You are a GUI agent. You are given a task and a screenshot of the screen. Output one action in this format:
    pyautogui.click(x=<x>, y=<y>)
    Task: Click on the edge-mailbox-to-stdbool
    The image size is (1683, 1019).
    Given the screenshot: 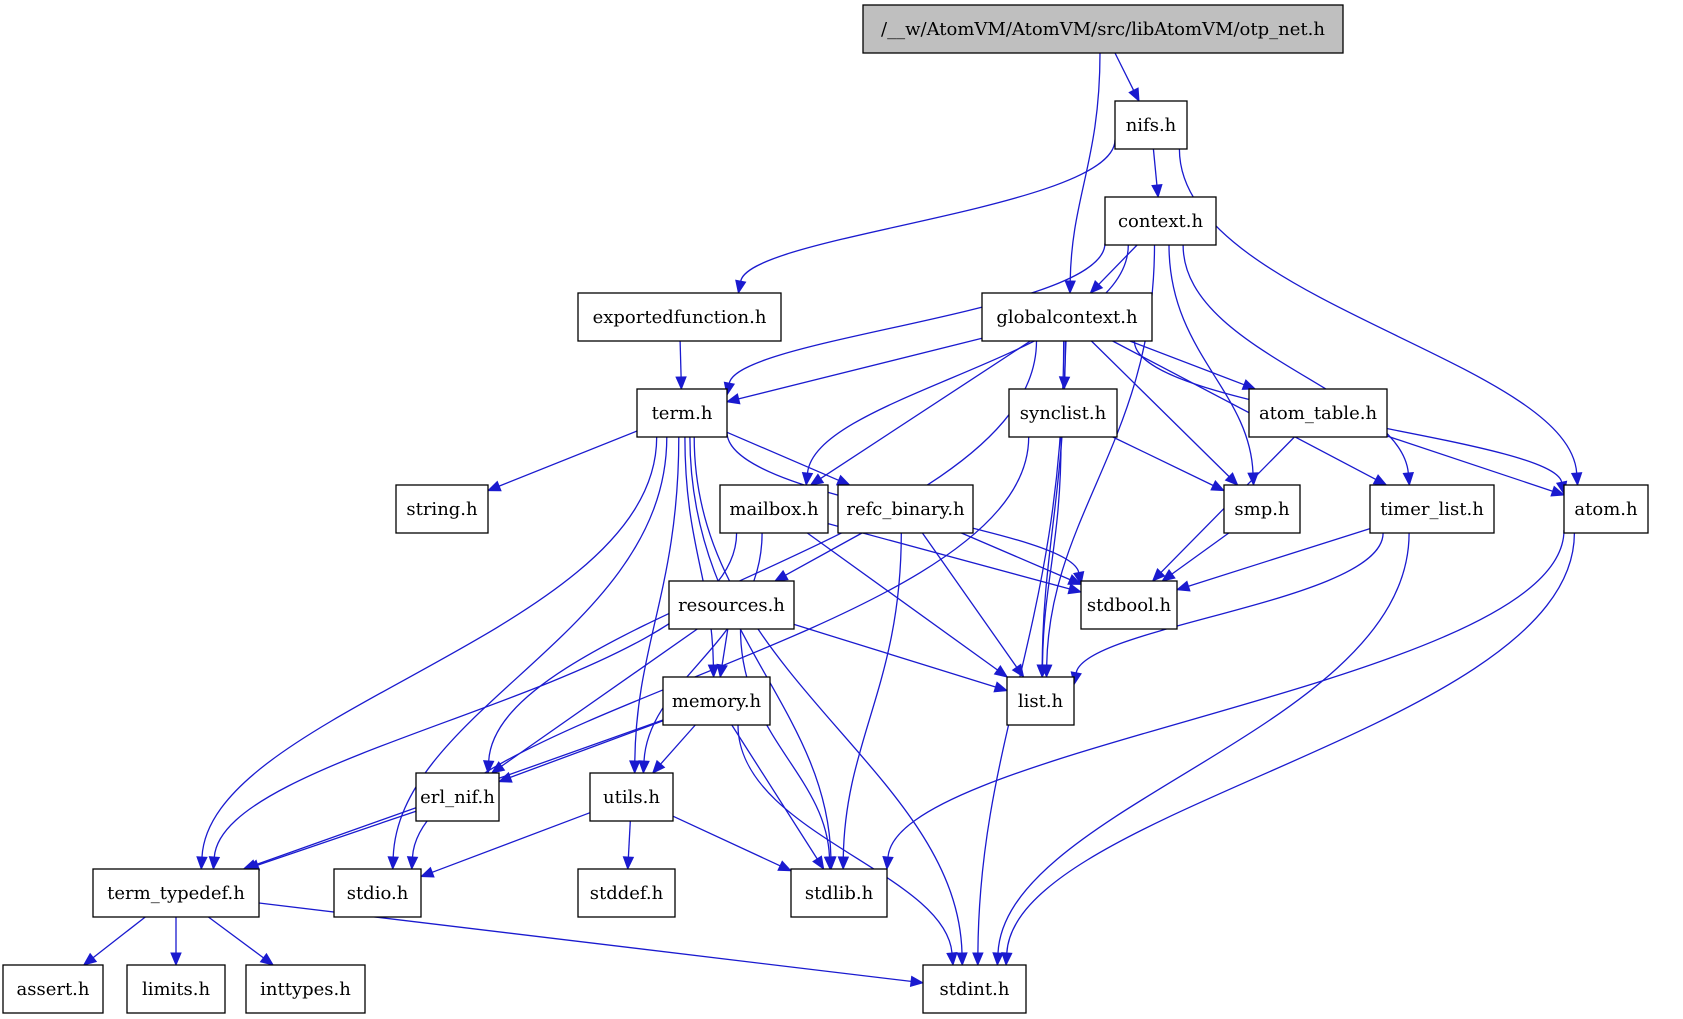 What is the action you would take?
    pyautogui.click(x=955, y=558)
    